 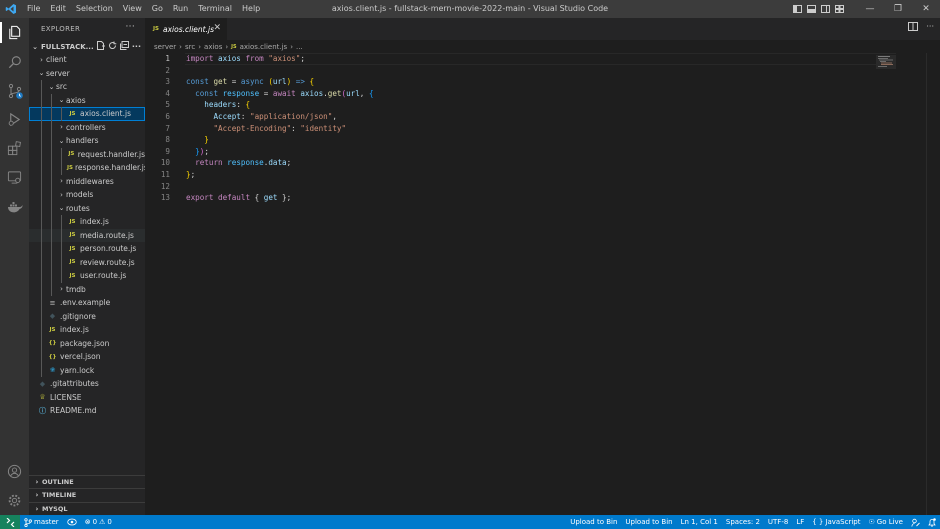 I want to click on cursor-position: Ln 1, Col 1, so click(x=699, y=522).